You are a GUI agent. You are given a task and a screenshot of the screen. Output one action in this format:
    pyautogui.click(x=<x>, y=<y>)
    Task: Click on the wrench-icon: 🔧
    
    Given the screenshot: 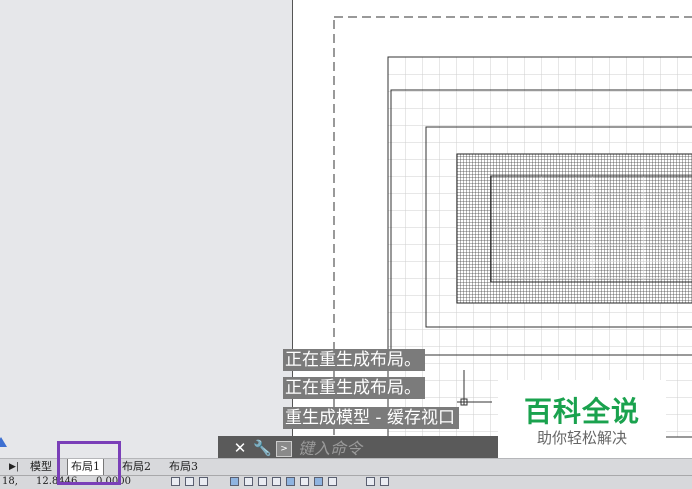 What is the action you would take?
    pyautogui.click(x=262, y=448)
    